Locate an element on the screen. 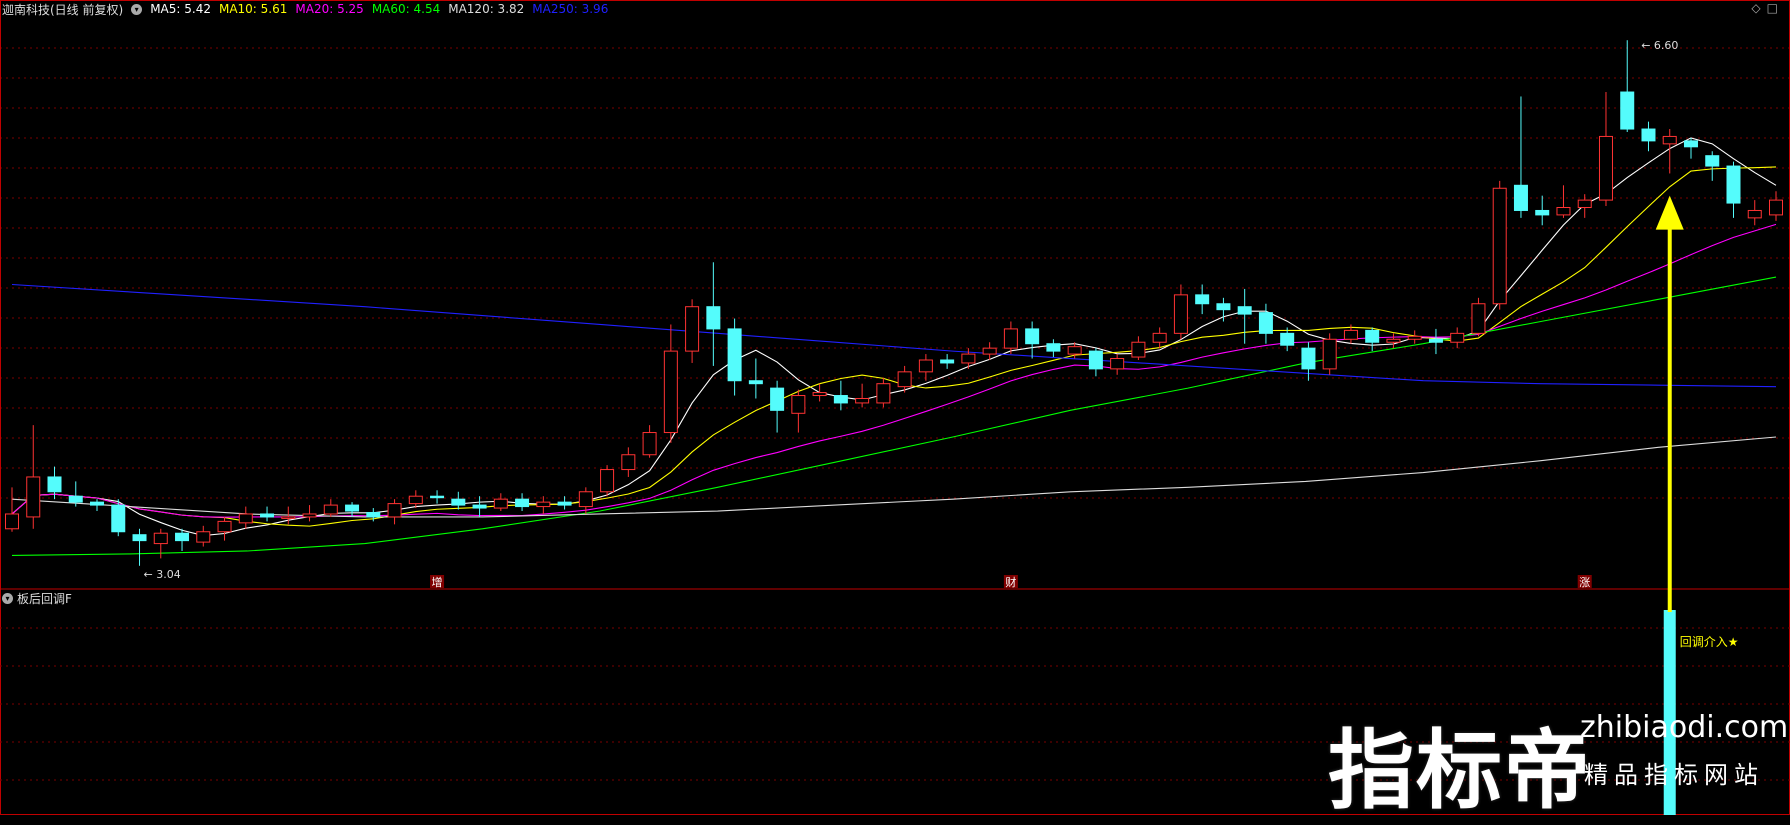  stock-title: 迦南科技(日线 前复权) is located at coordinates (63, 9).